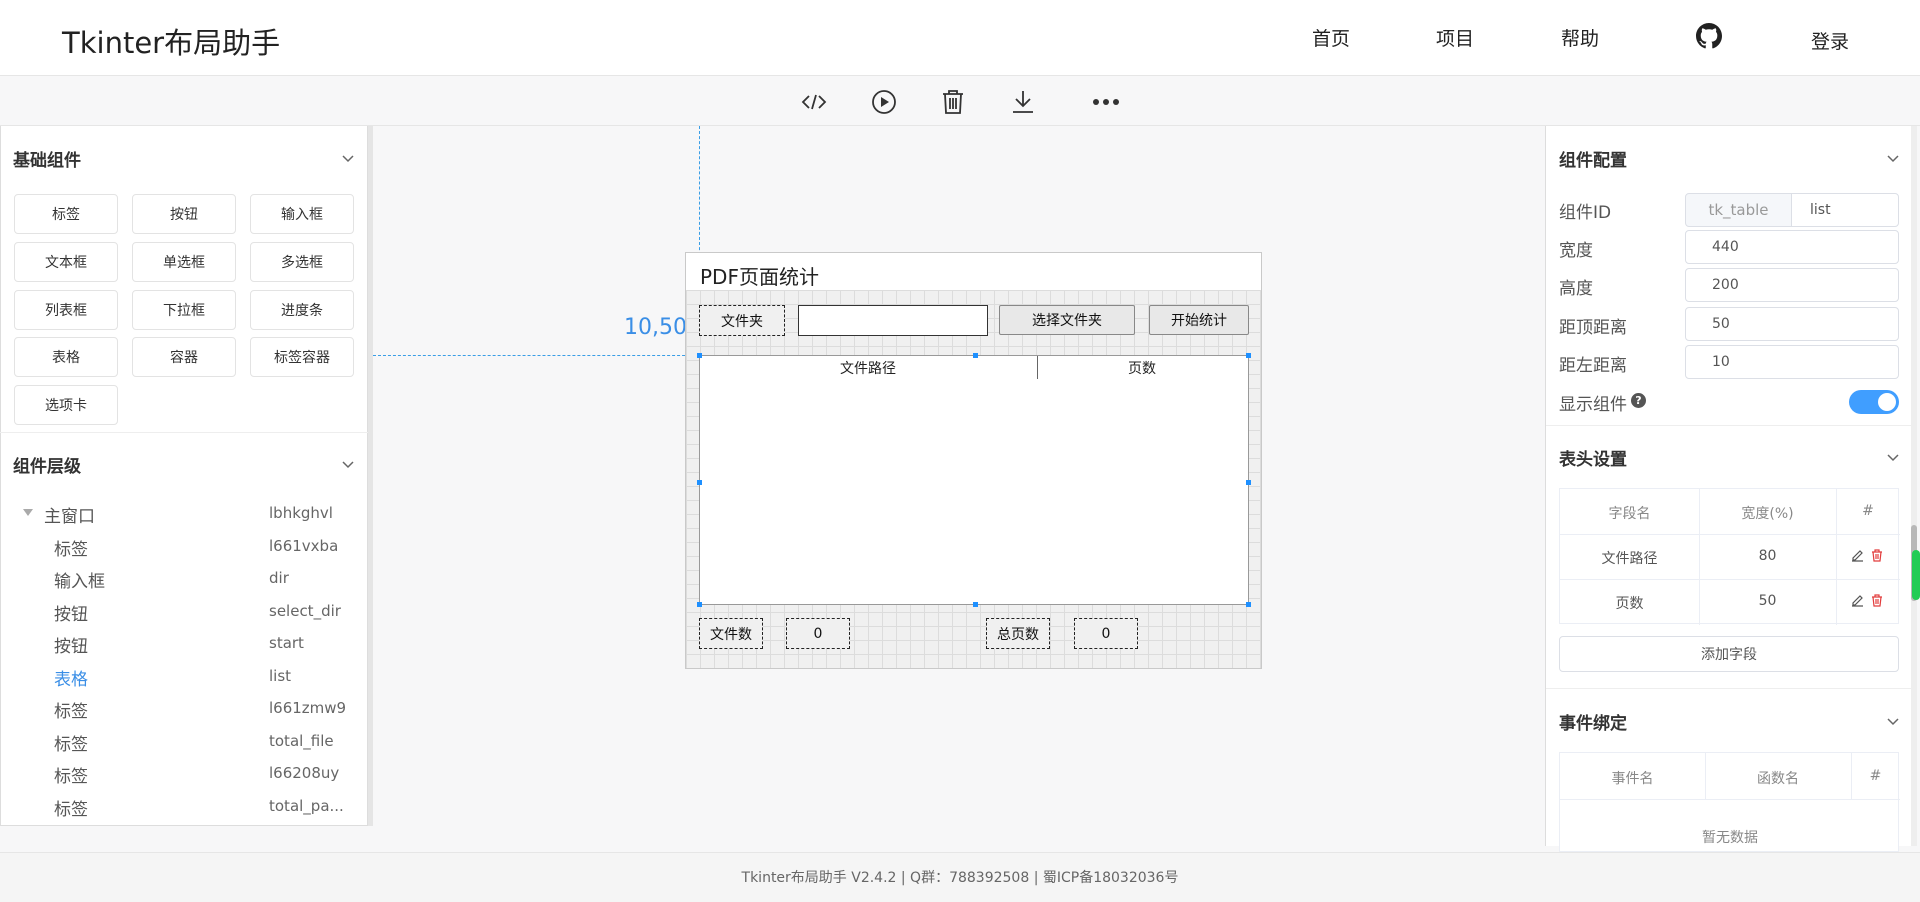 This screenshot has height=902, width=1920. Describe the element at coordinates (302, 310) in the screenshot. I see `component-progressbar: 进度条` at that location.